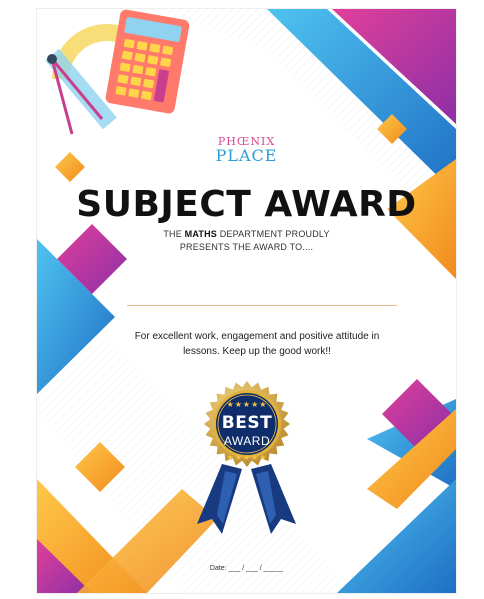  I want to click on best-award-medal: ★★★★★ BEST AWARD ★★★★★, so click(247, 424).